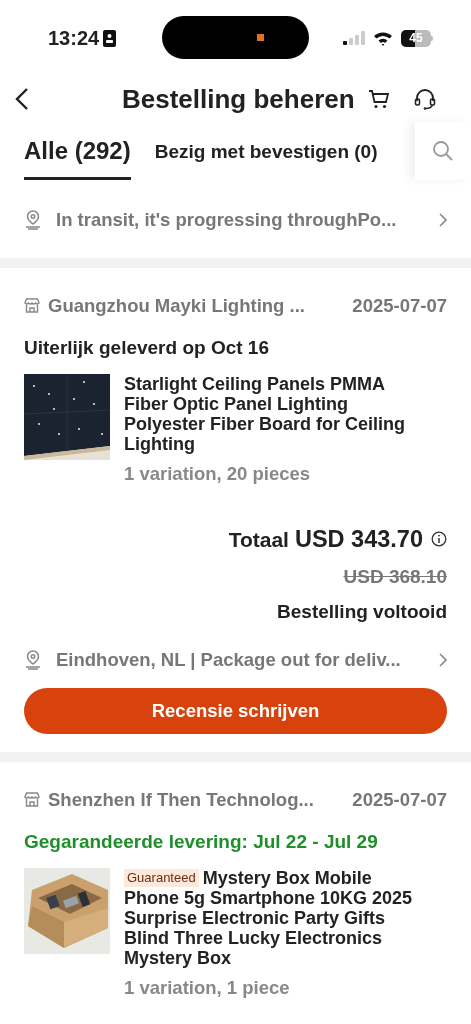 The height and width of the screenshot is (1024, 471). I want to click on id-card-icon, so click(110, 38).